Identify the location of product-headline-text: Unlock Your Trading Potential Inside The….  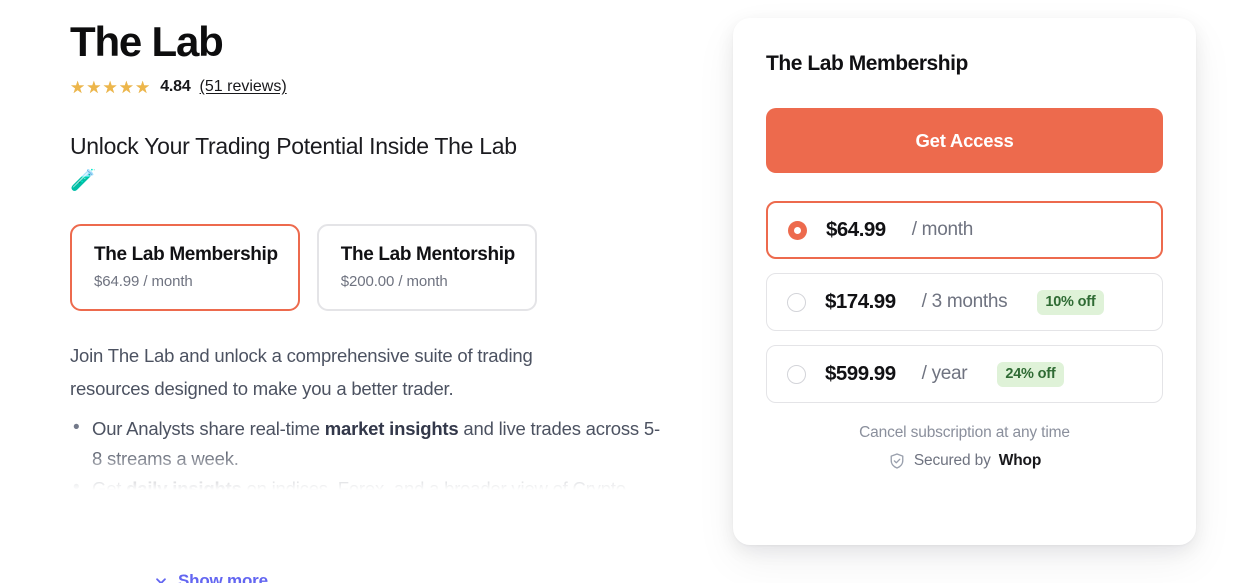
(293, 146).